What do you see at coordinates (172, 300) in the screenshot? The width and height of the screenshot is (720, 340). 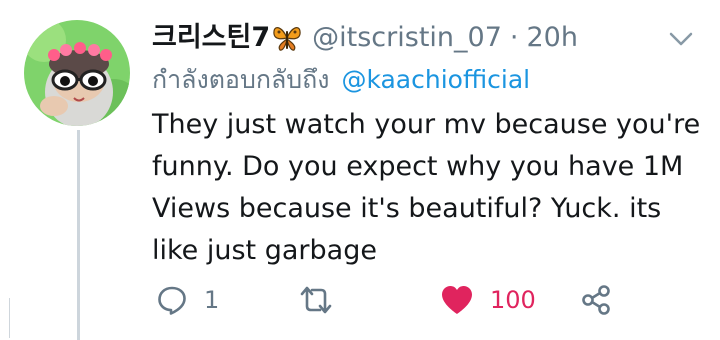 I see `reply-icon` at bounding box center [172, 300].